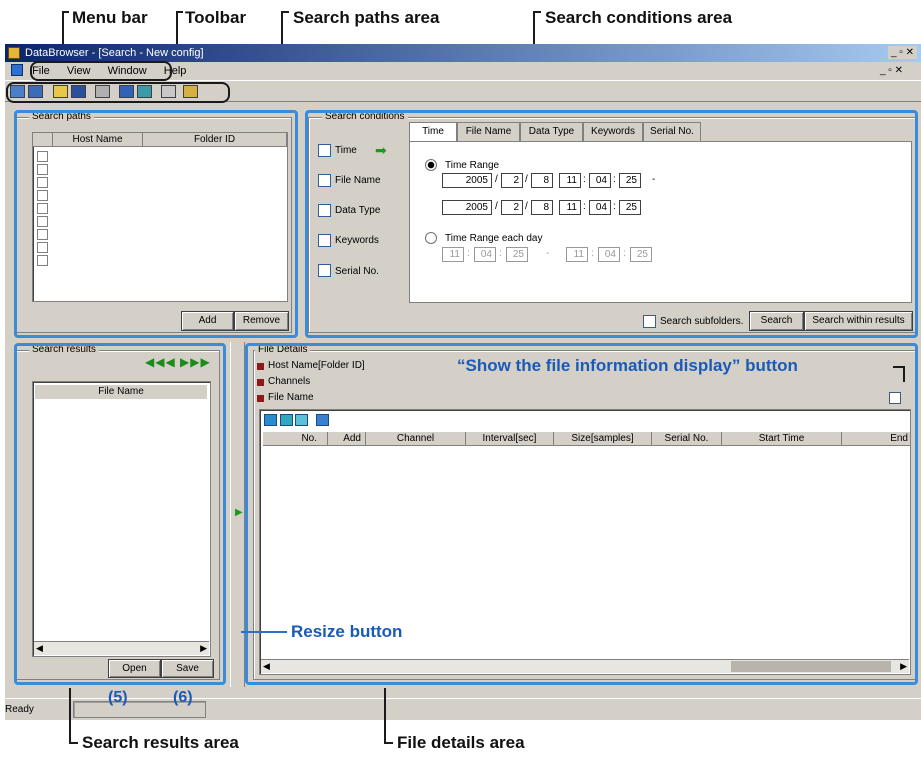 The width and height of the screenshot is (921, 758). What do you see at coordinates (118, 92) in the screenshot?
I see `toolbar-highlight` at bounding box center [118, 92].